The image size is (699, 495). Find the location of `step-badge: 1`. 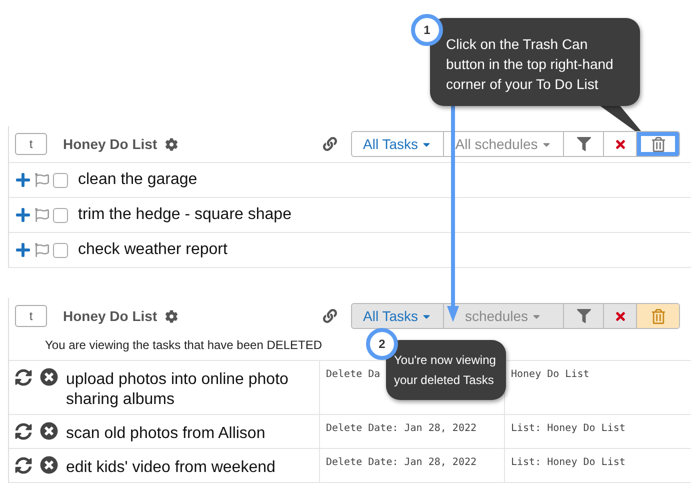

step-badge: 1 is located at coordinates (427, 30).